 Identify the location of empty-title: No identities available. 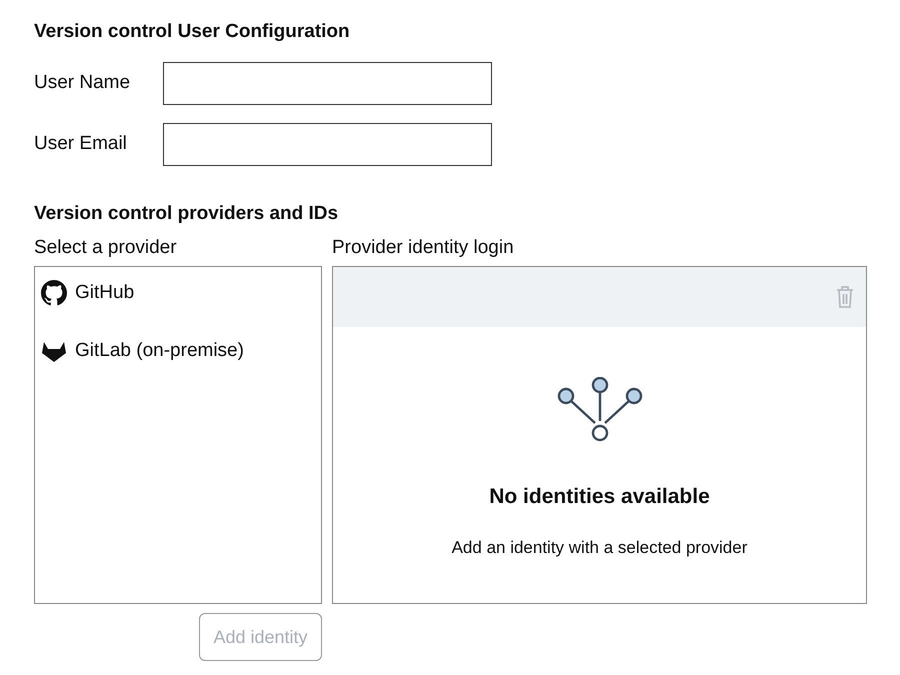
(599, 497).